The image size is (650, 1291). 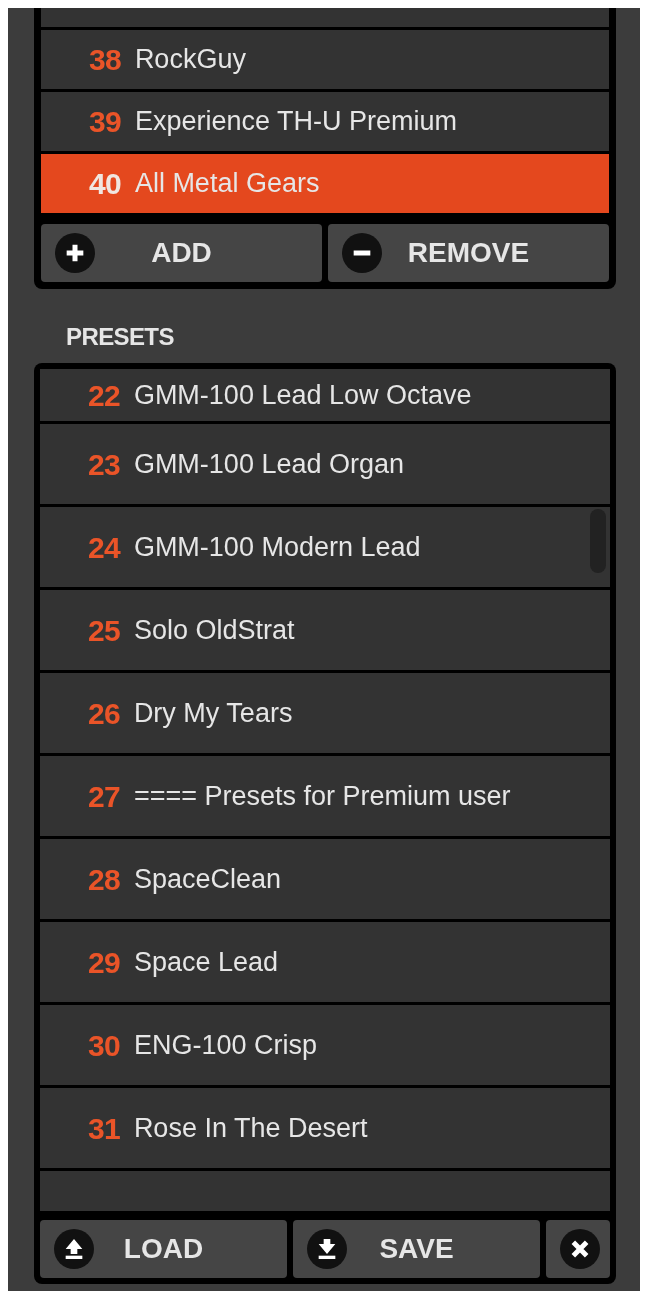 I want to click on item-name: RockGuy, so click(x=190, y=60).